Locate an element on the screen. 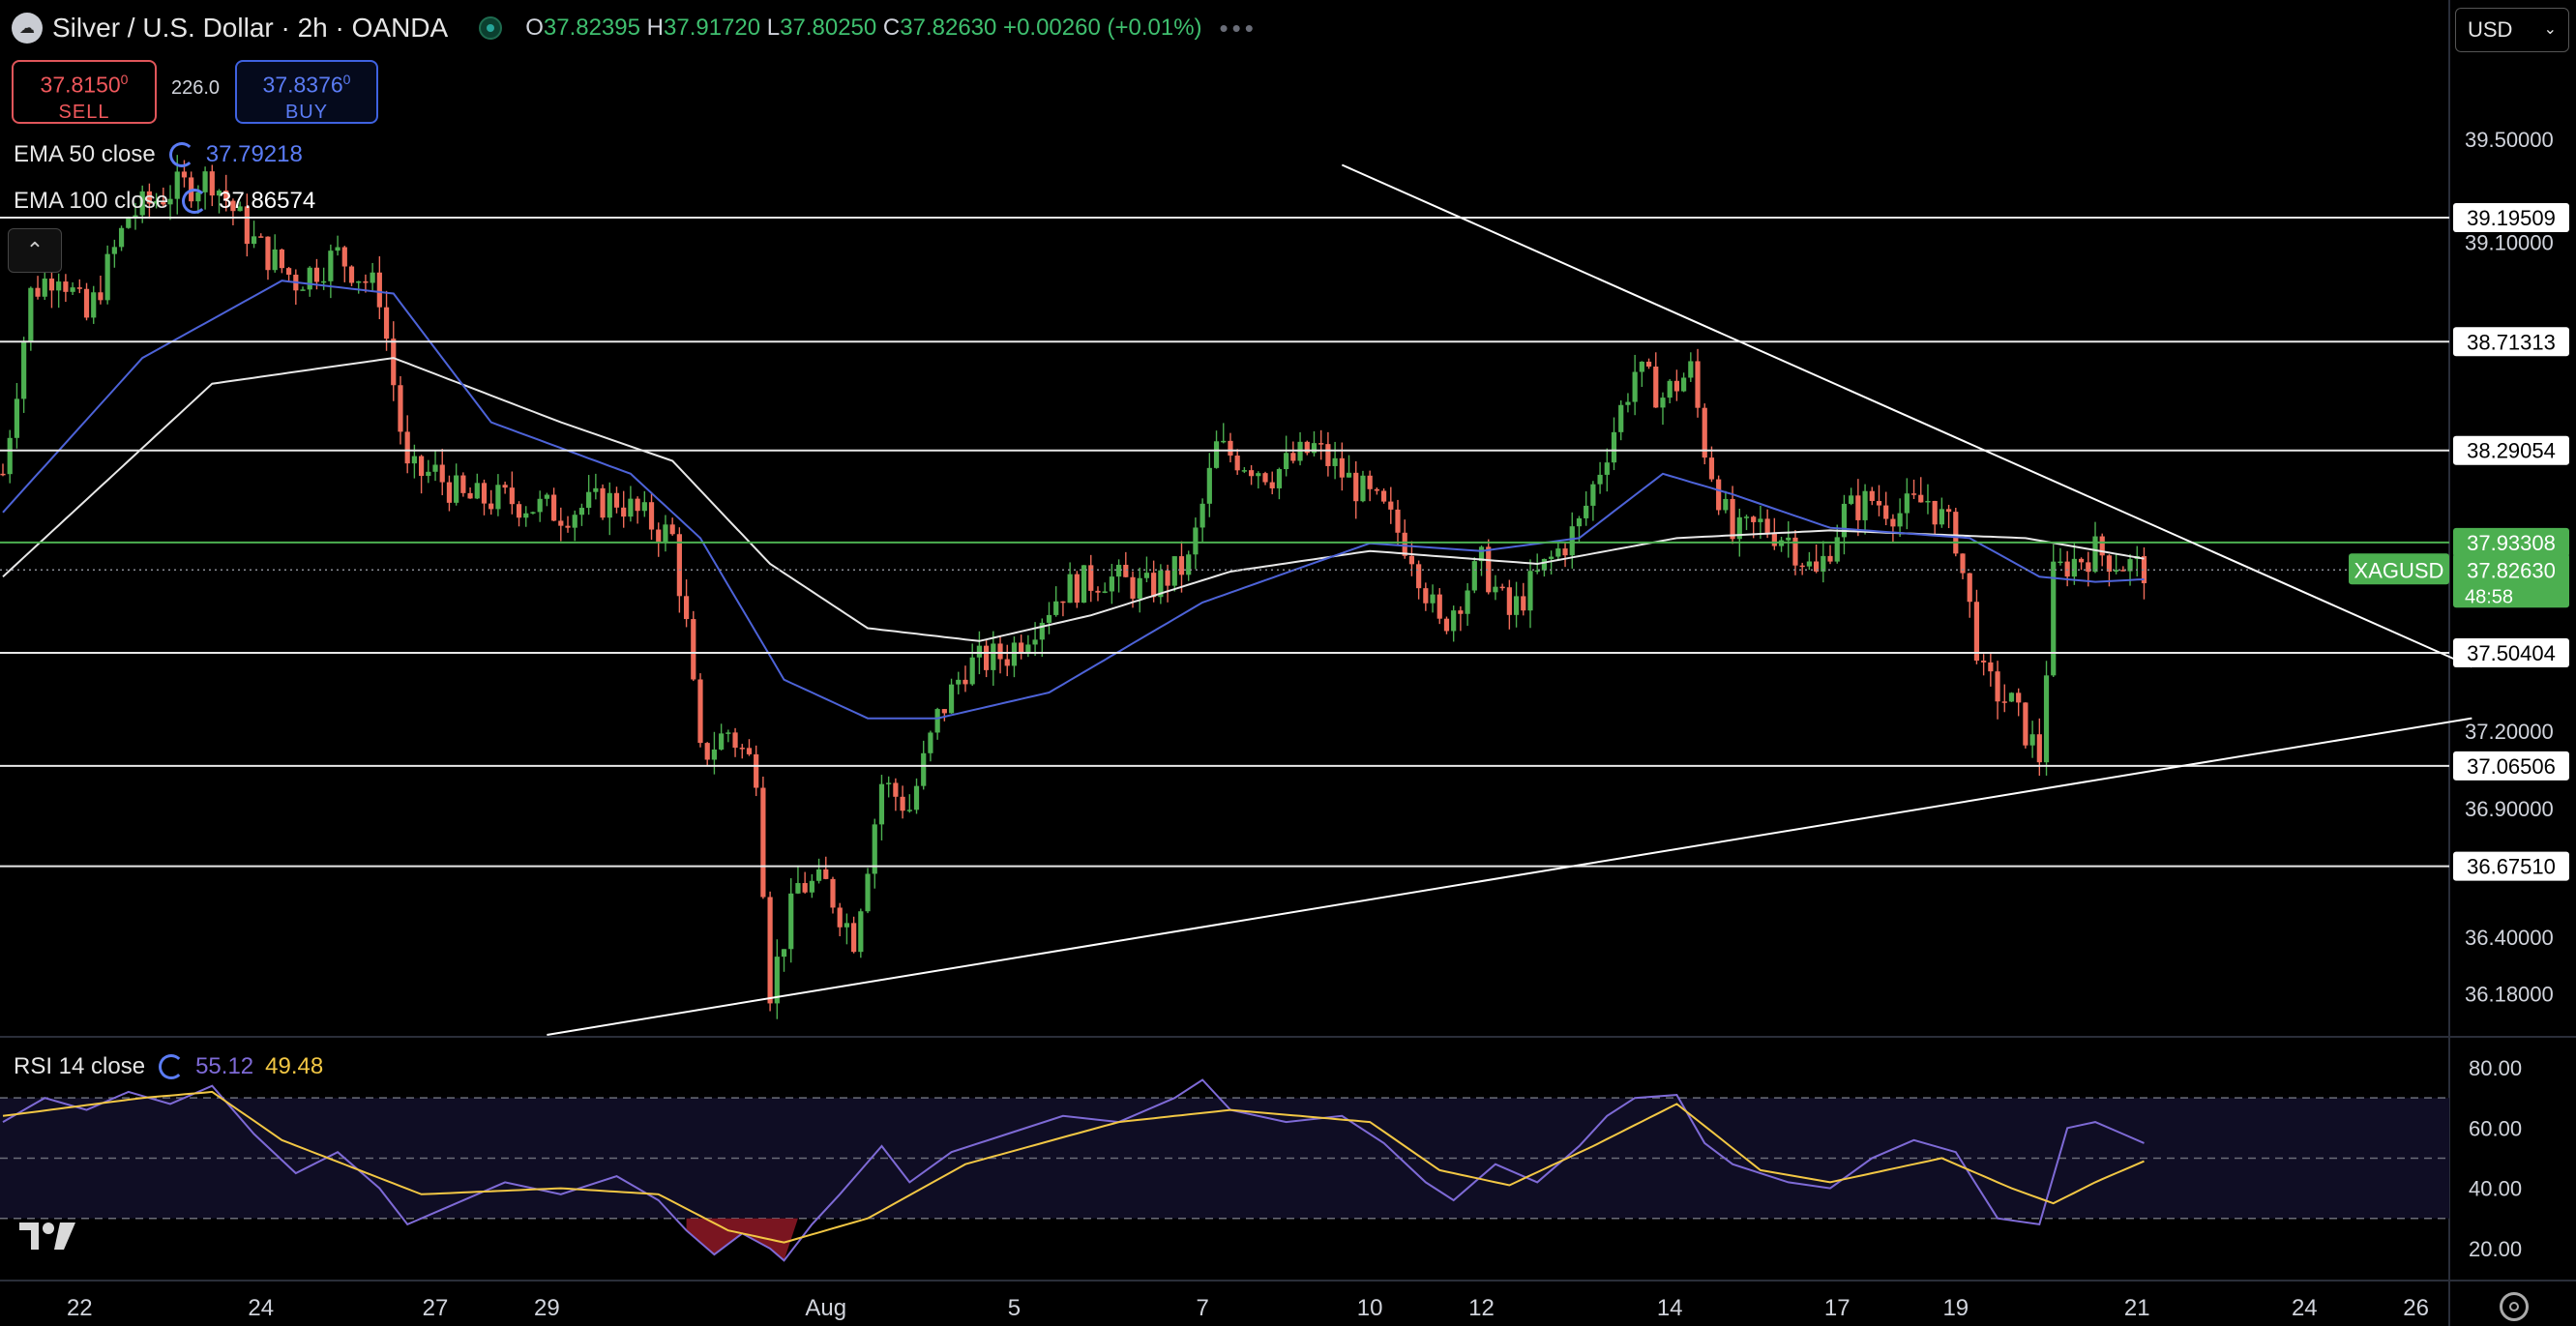  currency-select: USD ⌄ is located at coordinates (2512, 30).